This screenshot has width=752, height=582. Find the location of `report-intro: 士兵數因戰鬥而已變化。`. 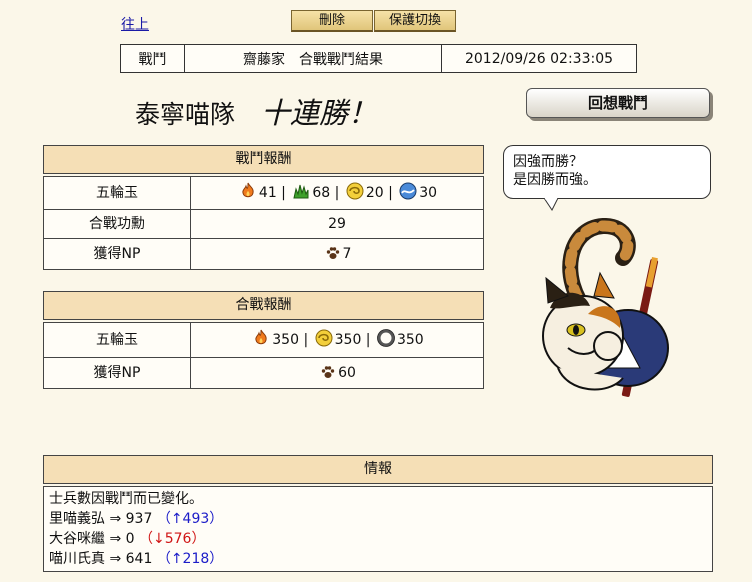

report-intro: 士兵數因戰鬥而已變化。 is located at coordinates (126, 499).